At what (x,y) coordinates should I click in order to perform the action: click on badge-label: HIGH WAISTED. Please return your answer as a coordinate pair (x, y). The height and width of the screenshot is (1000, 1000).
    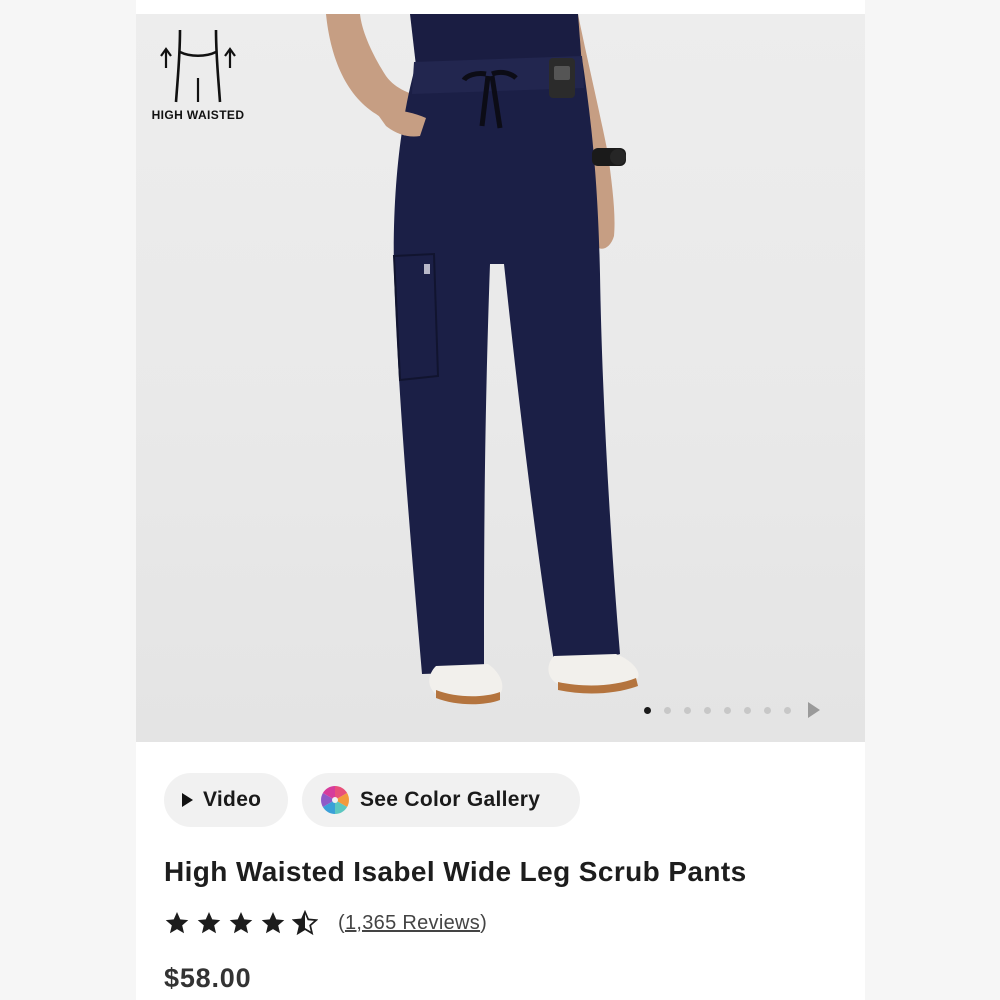
    Looking at the image, I should click on (198, 115).